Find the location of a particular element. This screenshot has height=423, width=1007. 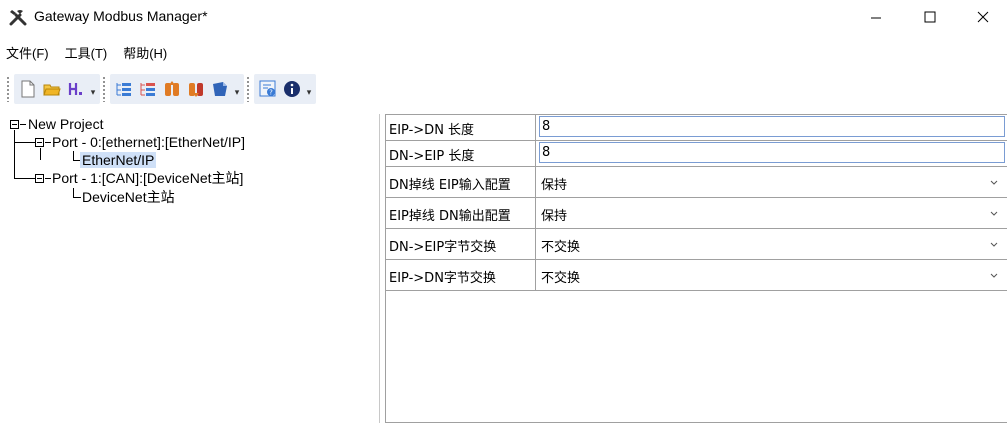

property-row: EIP->DN字节交换 不交换 is located at coordinates (696, 275).